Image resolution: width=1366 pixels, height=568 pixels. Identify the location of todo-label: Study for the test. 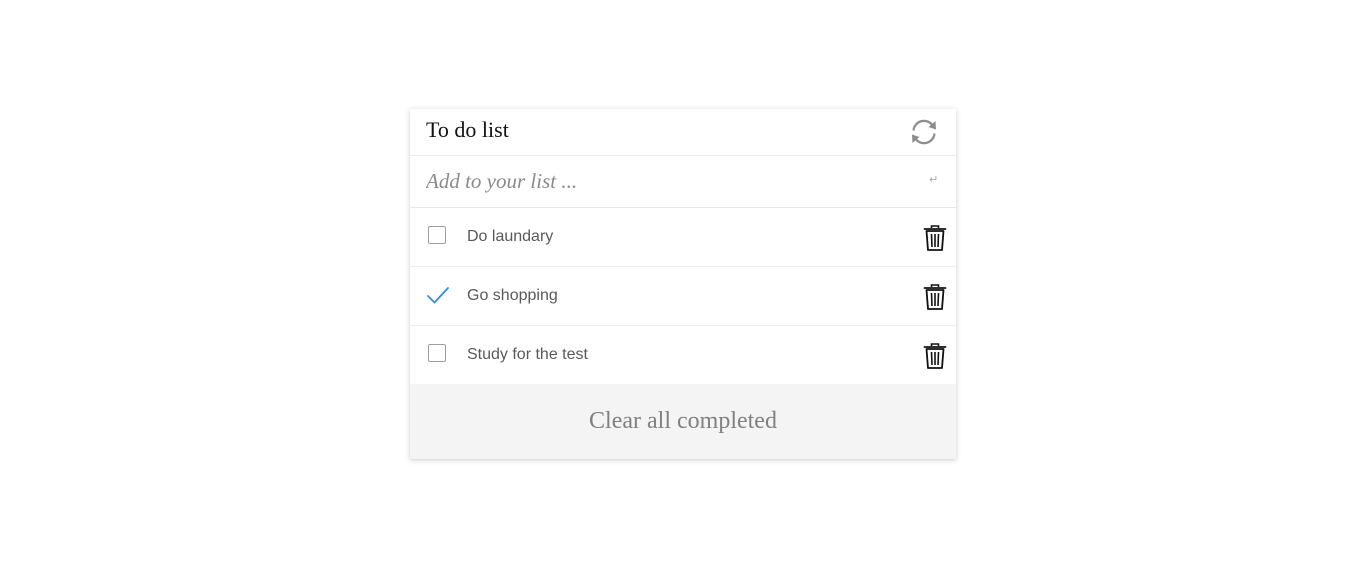
(527, 354).